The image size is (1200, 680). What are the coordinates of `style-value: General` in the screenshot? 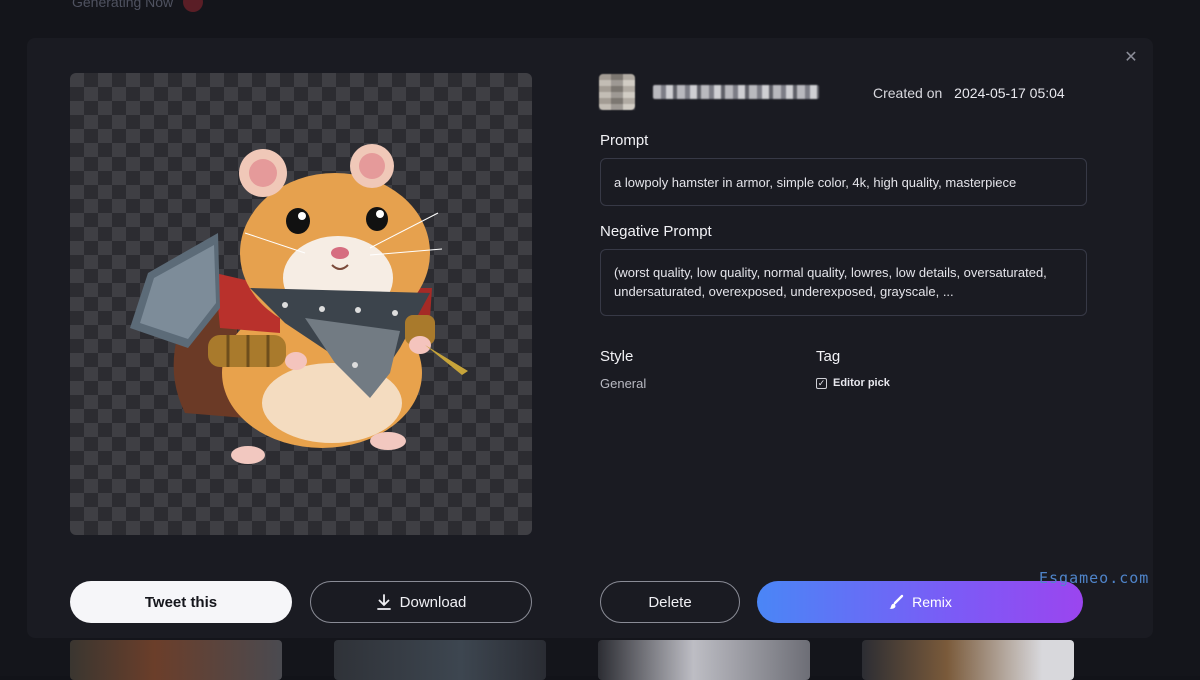 It's located at (623, 383).